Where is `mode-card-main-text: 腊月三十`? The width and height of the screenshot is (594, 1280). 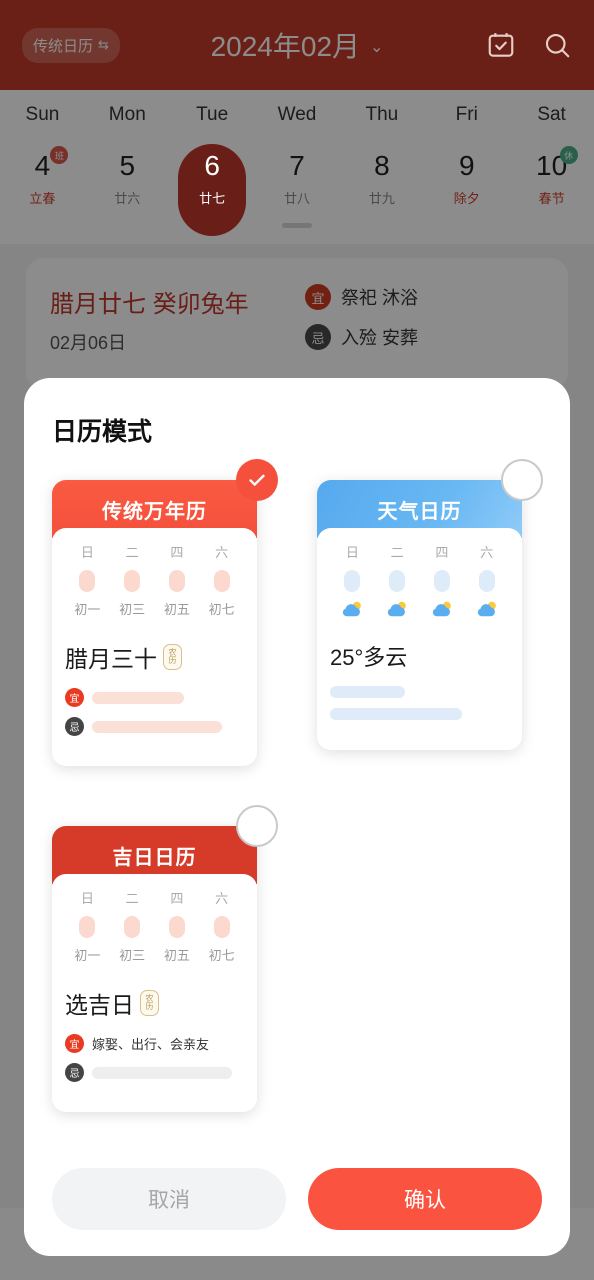
mode-card-main-text: 腊月三十 is located at coordinates (111, 659).